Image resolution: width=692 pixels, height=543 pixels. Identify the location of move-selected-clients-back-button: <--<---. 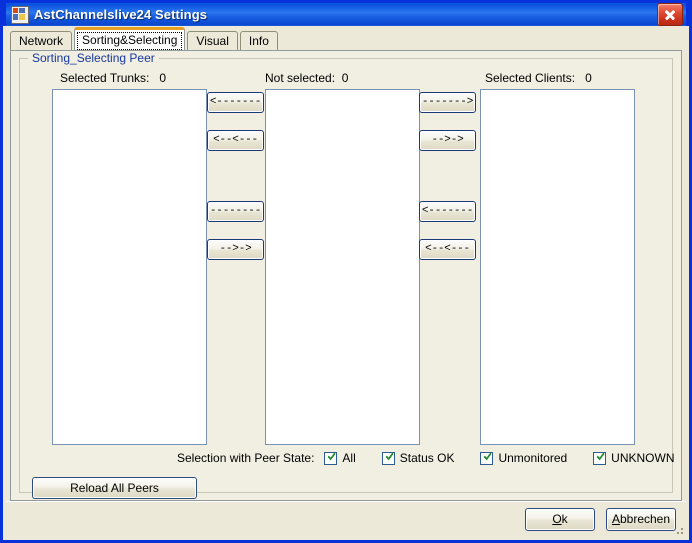
(447, 249).